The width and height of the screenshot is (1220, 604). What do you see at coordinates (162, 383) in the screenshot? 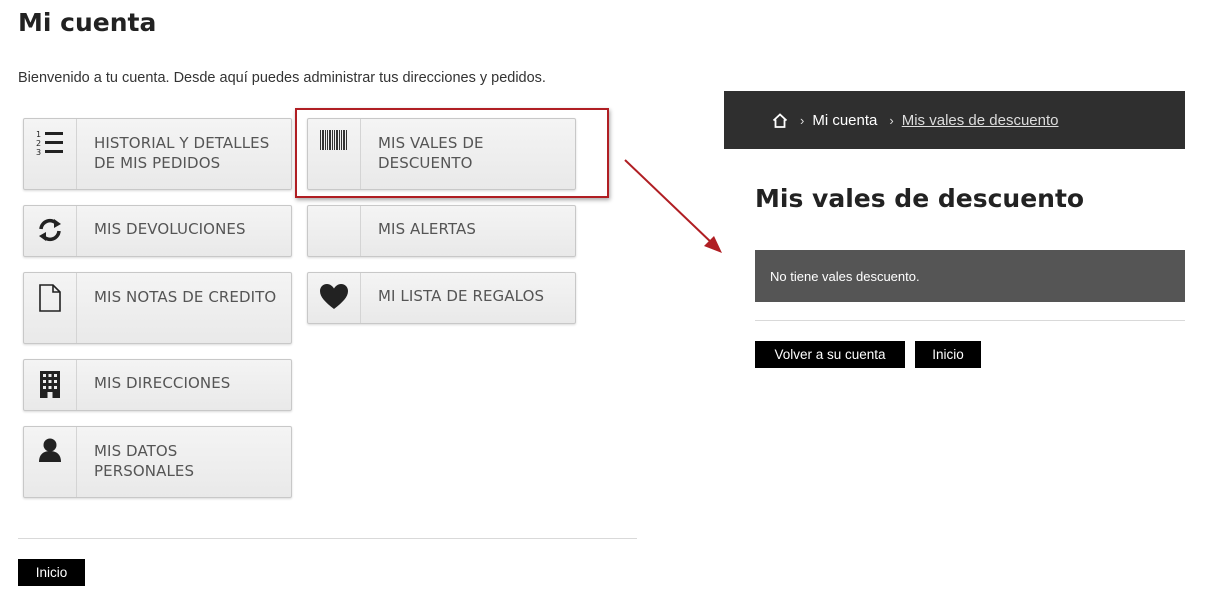
I see `addresses-label: MIS DIRECCIONES` at bounding box center [162, 383].